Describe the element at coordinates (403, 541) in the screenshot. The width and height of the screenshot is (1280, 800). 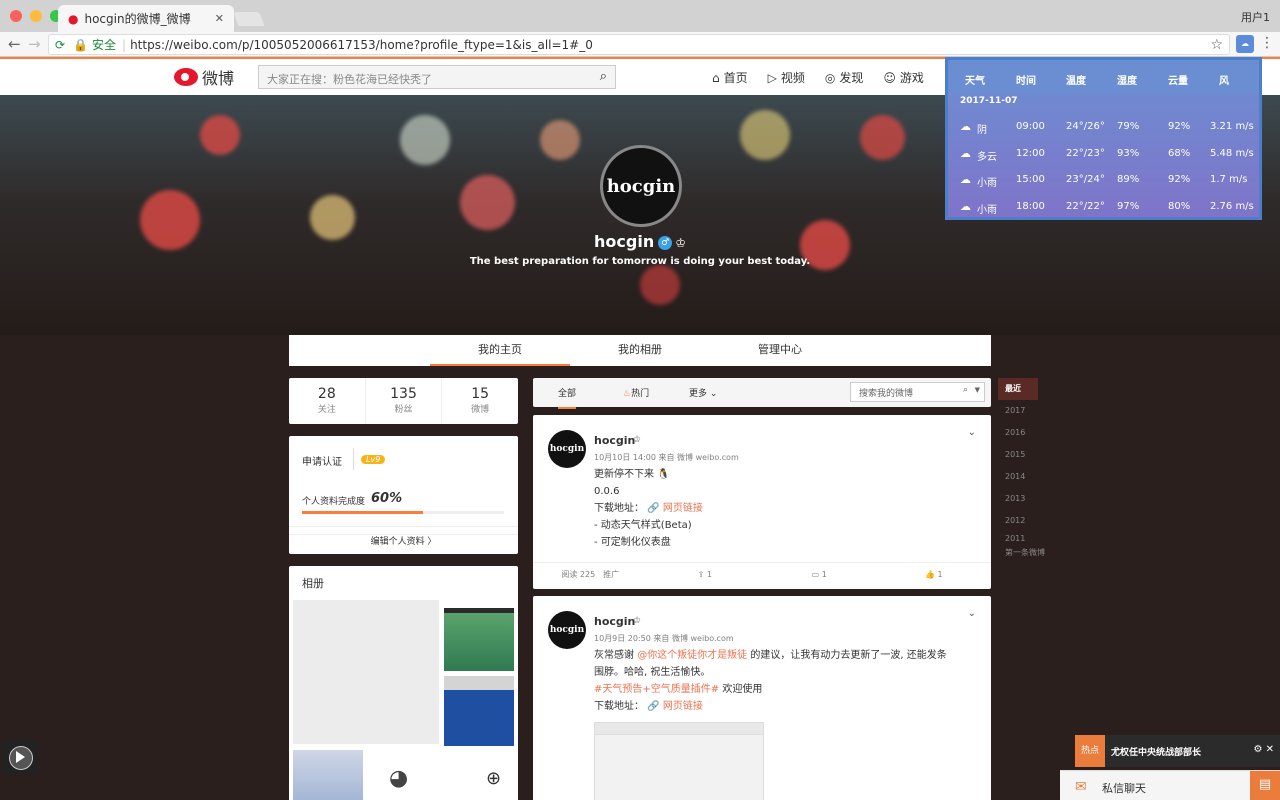
I see `edit-profile-link: 编辑个人资料 〉` at that location.